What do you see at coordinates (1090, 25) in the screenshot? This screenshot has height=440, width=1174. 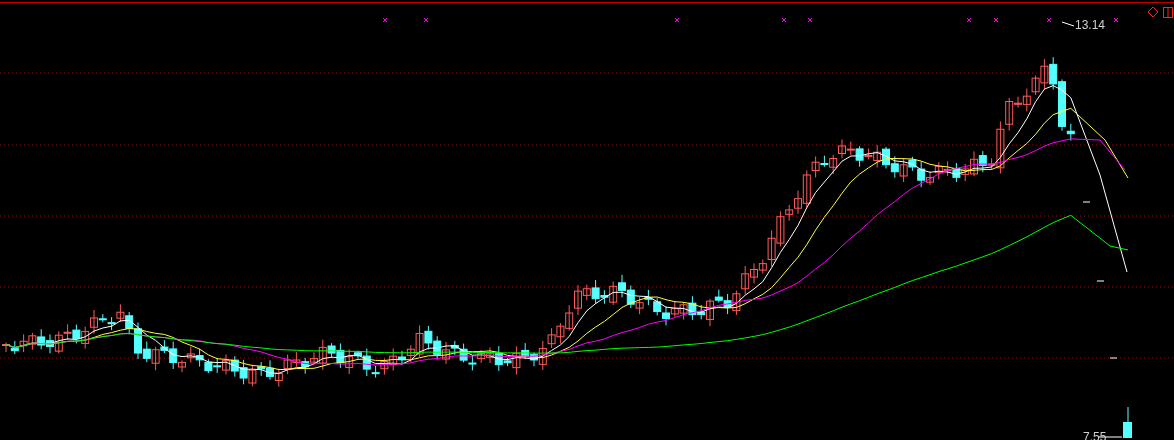 I see `high-price-label: 13.14` at bounding box center [1090, 25].